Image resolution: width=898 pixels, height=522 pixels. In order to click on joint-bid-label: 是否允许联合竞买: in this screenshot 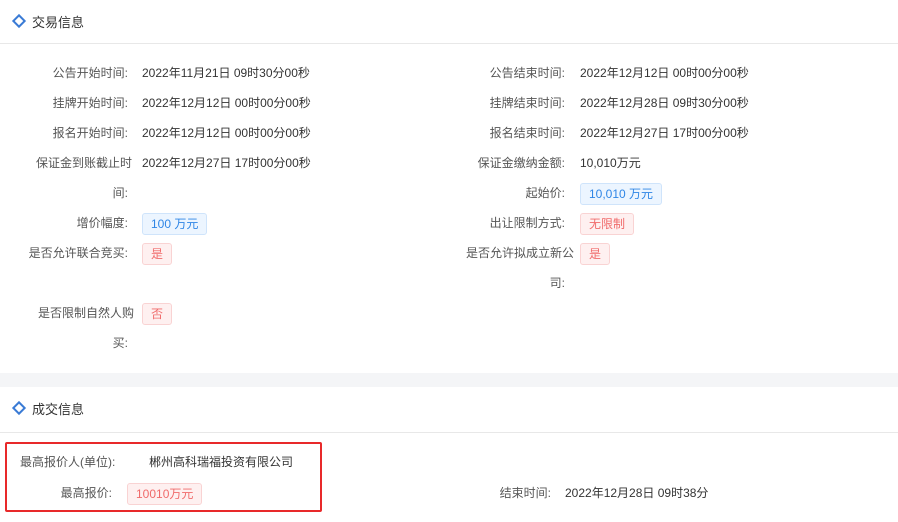, I will do `click(78, 253)`.